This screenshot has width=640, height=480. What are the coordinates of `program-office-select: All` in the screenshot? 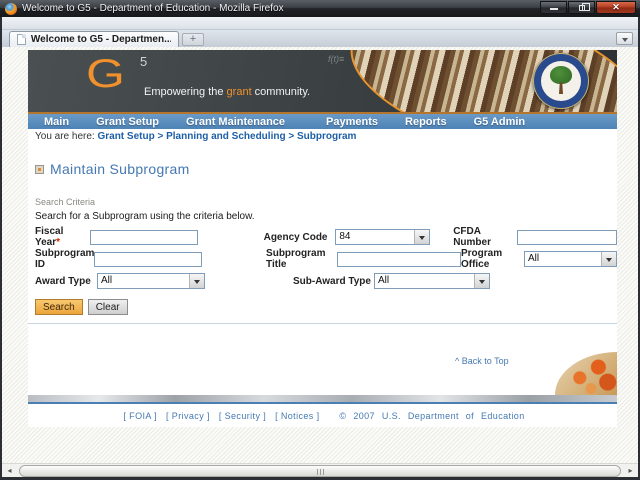 It's located at (570, 259).